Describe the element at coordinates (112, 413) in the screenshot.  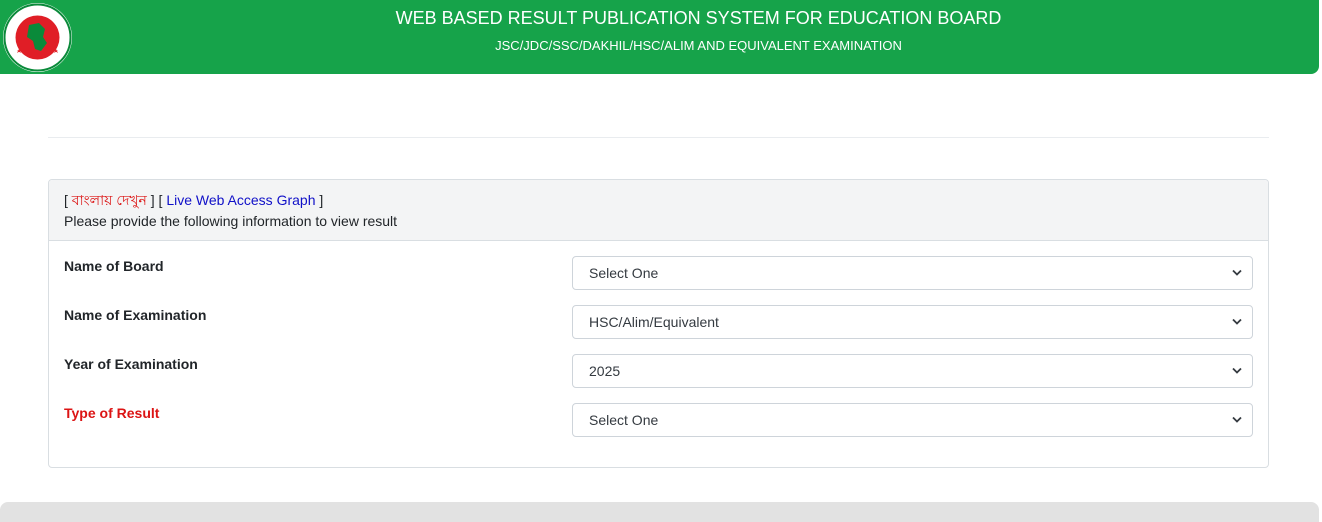
I see `result-type-label: Type of Result` at that location.